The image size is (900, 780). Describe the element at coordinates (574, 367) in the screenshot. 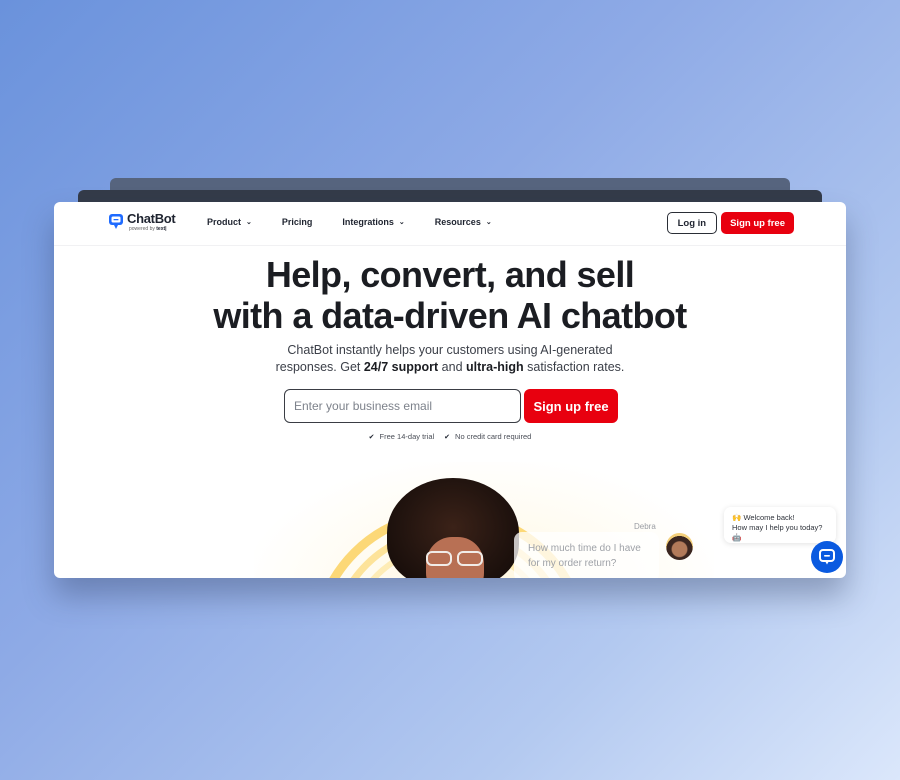

I see `subtitle-text: satisfaction rates.` at that location.